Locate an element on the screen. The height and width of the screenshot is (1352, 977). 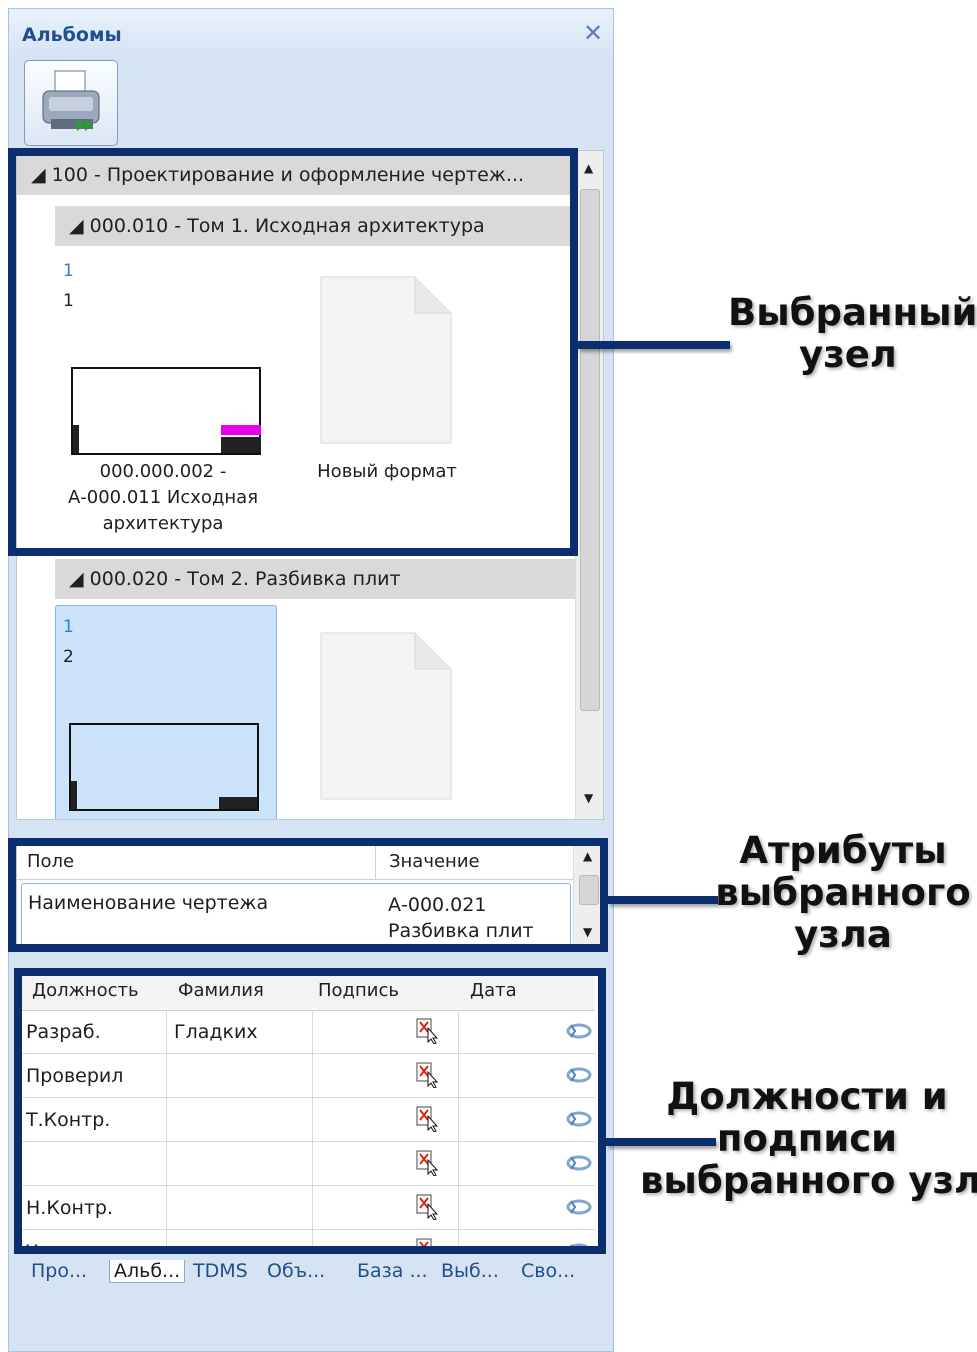
tree-group-node-2: ◢ 000.020 - Том 2. Разбивка плит is located at coordinates (319, 579).